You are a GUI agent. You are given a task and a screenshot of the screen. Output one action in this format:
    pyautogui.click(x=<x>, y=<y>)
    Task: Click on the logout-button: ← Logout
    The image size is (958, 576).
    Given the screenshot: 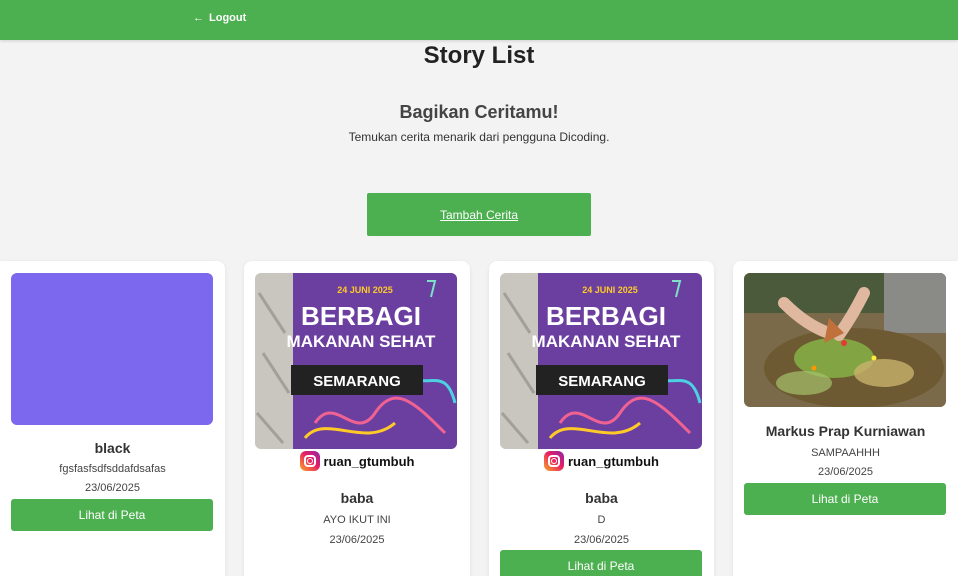 What is the action you would take?
    pyautogui.click(x=219, y=18)
    